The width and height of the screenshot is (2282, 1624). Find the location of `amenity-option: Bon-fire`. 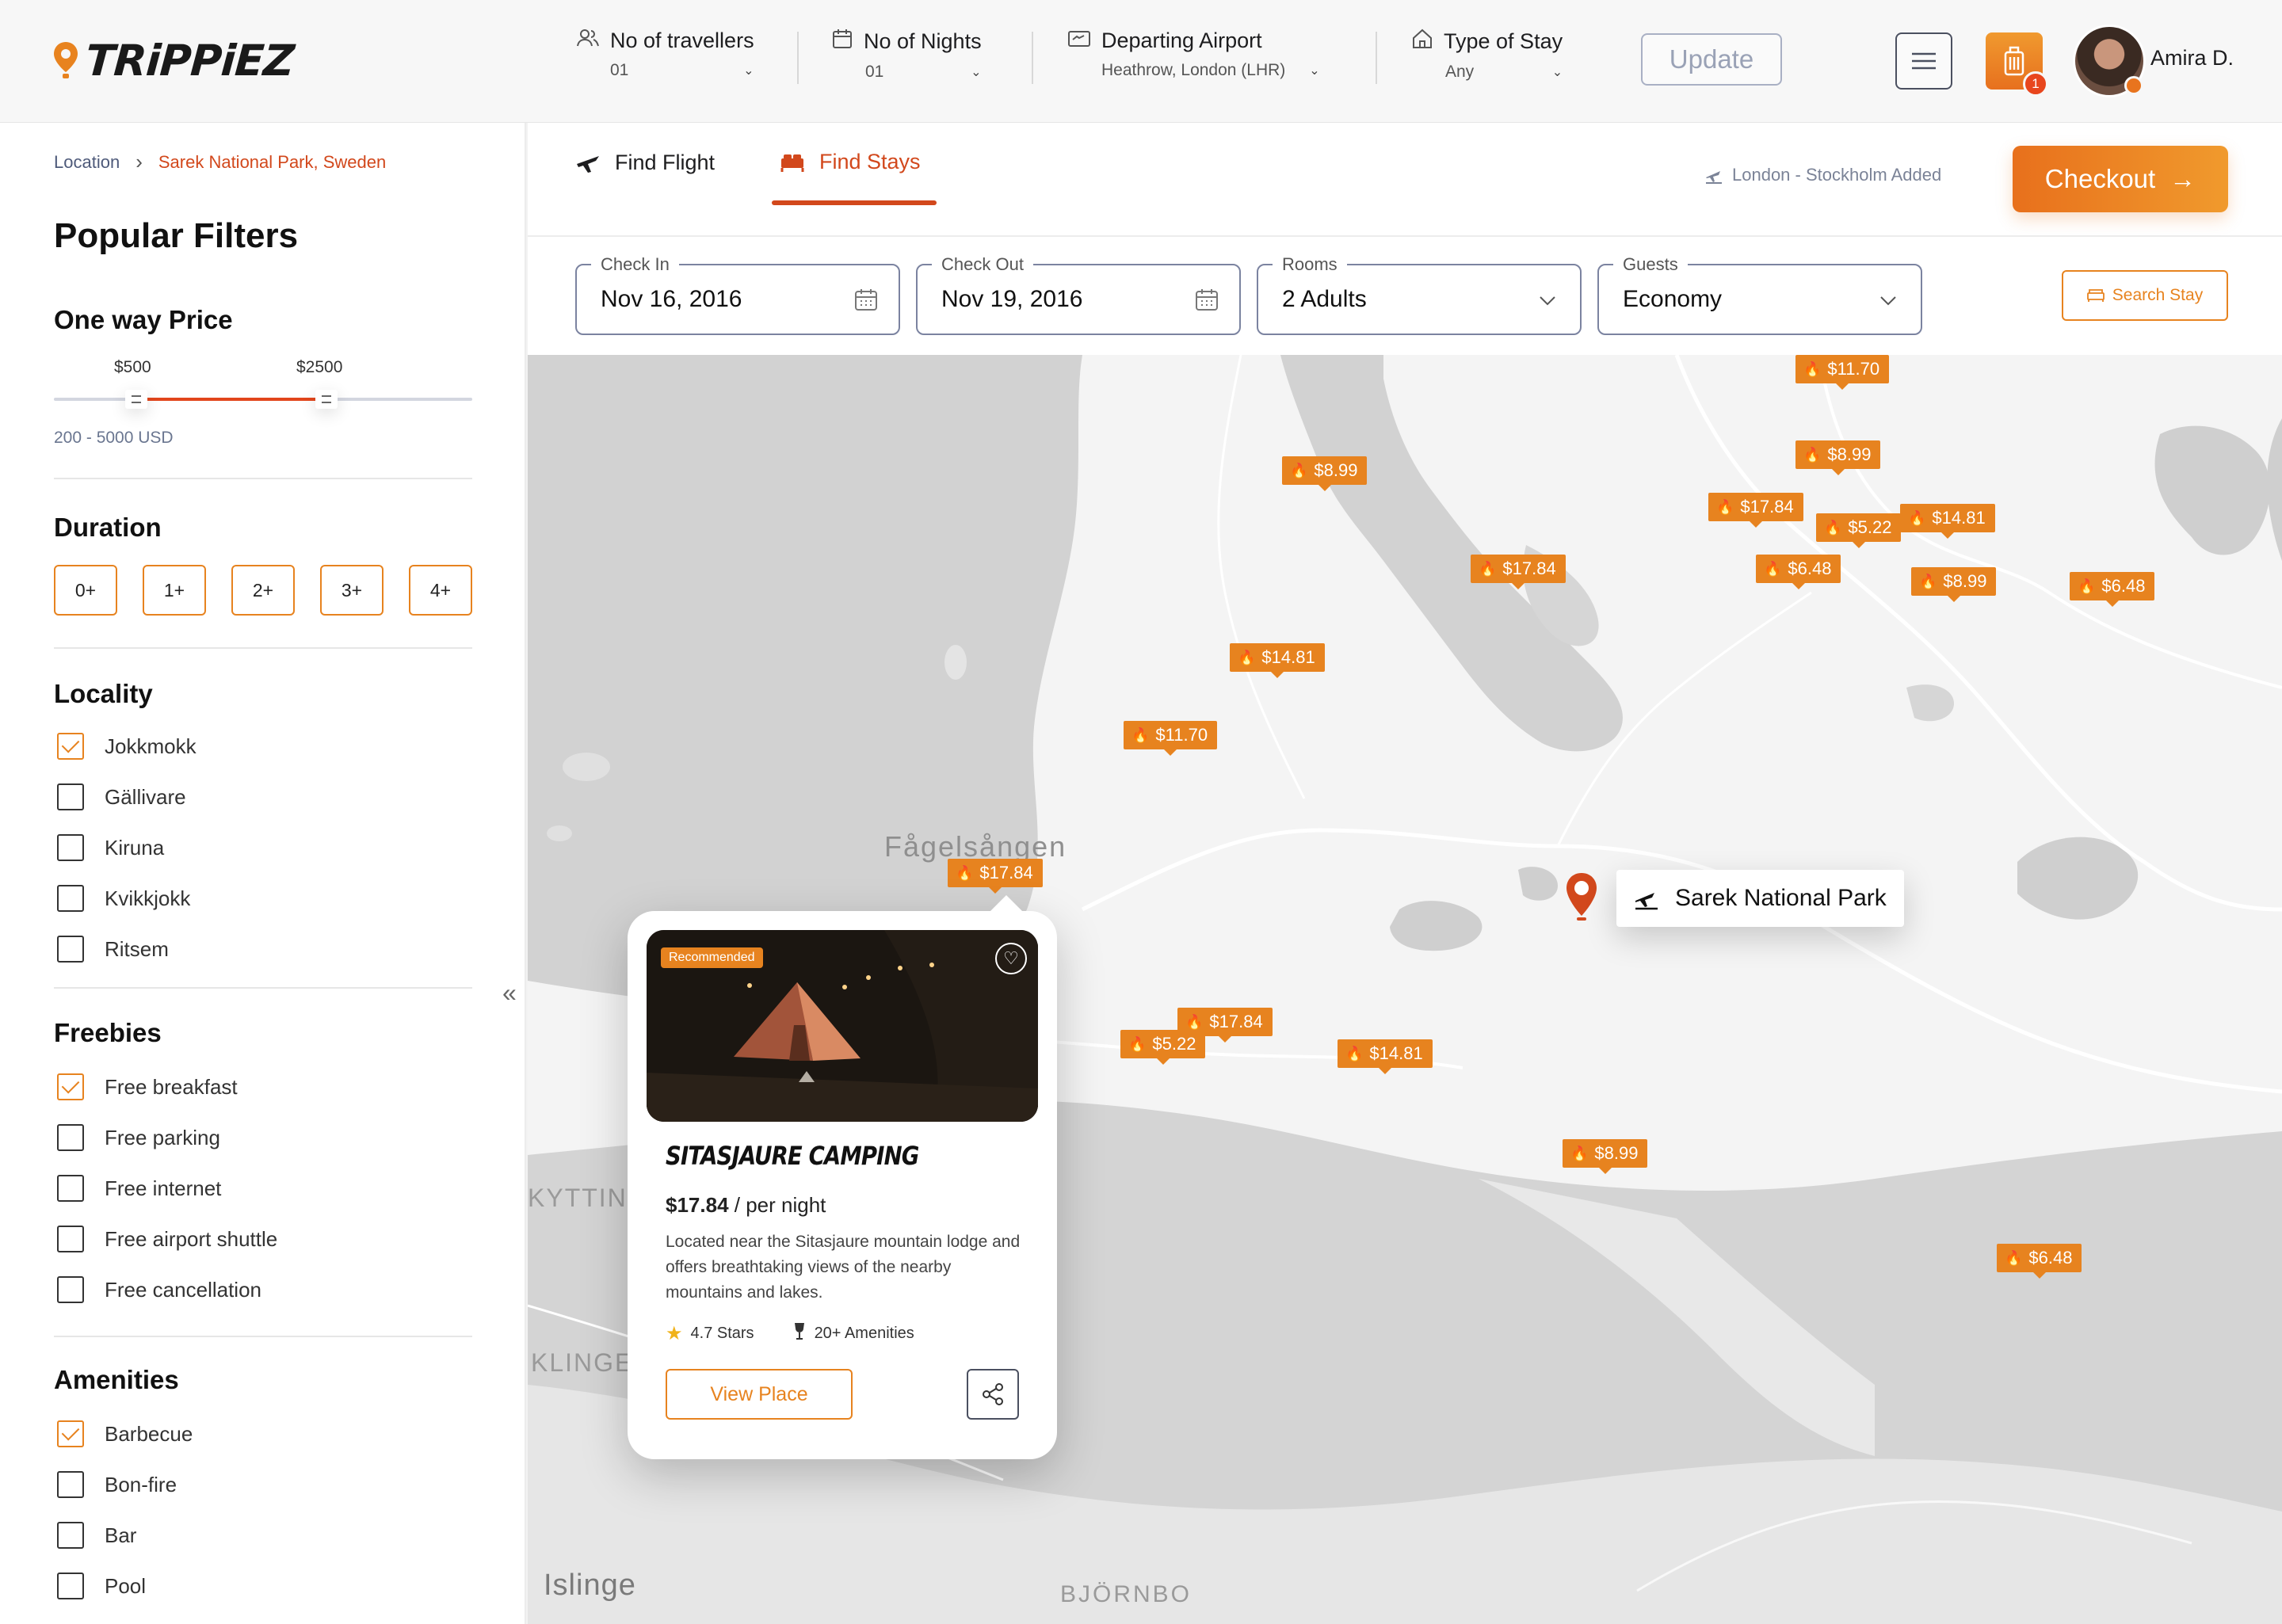

amenity-option: Bon-fire is located at coordinates (117, 1485).